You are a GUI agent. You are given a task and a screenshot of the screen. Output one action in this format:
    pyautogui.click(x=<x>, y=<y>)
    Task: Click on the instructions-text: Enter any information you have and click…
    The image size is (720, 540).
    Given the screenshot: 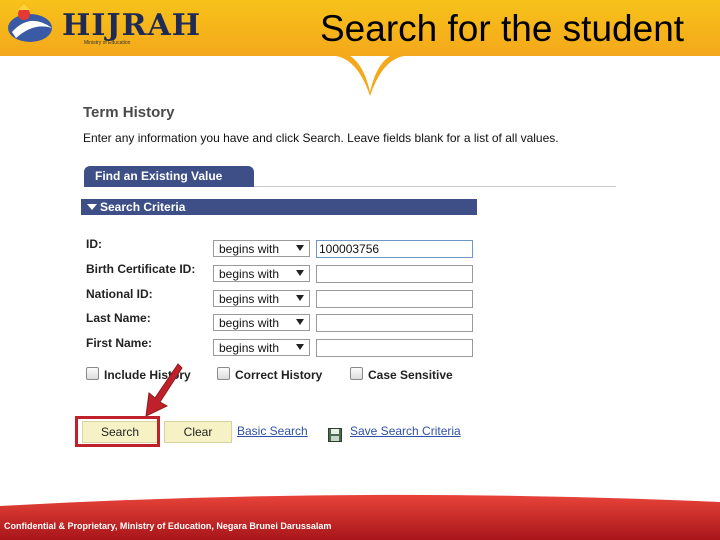 What is the action you would take?
    pyautogui.click(x=321, y=138)
    